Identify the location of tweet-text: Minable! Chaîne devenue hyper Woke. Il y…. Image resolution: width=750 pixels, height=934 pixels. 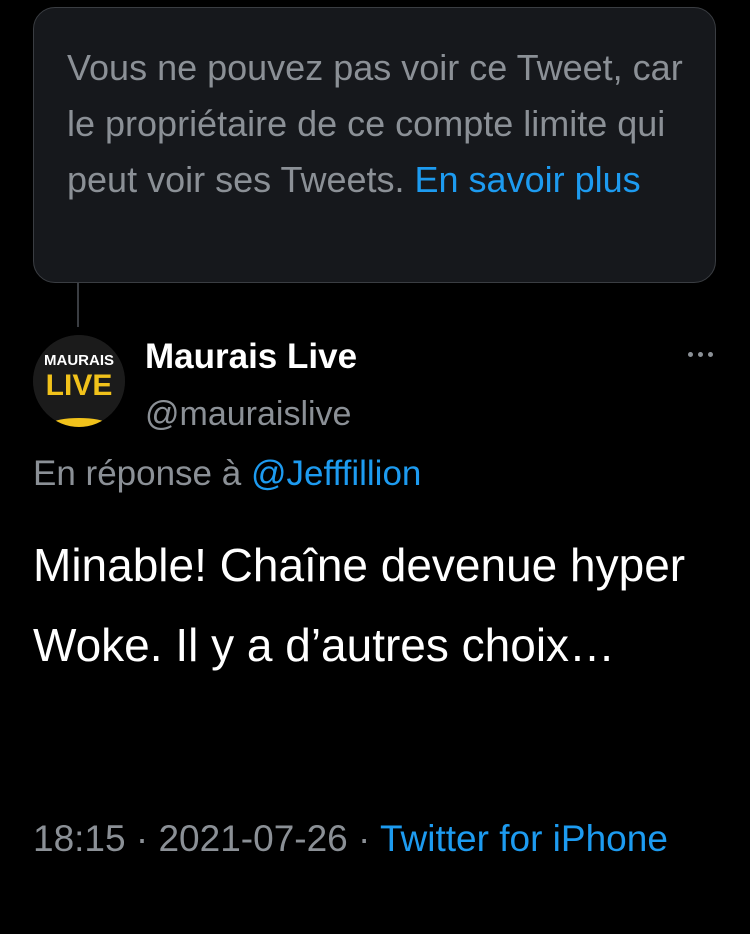
(359, 605).